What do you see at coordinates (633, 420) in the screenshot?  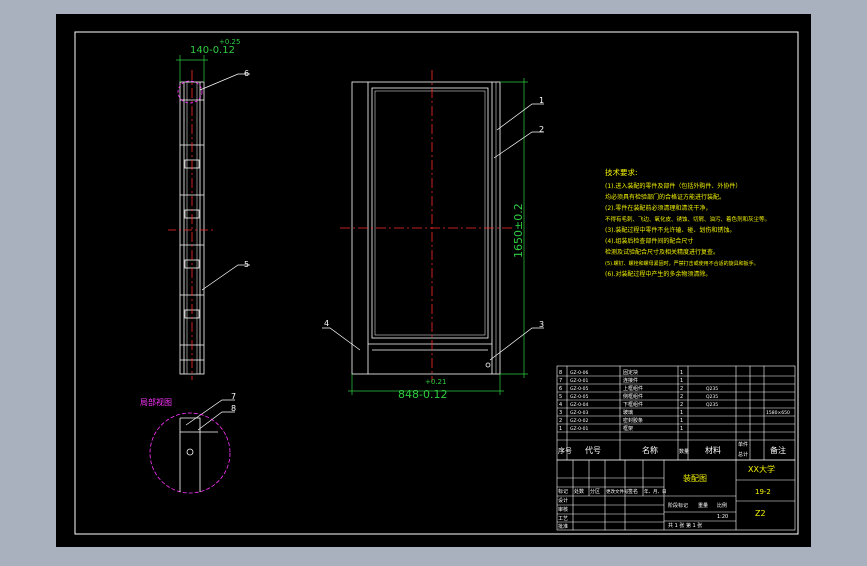 I see `parts-cell-name: 密封胶条` at bounding box center [633, 420].